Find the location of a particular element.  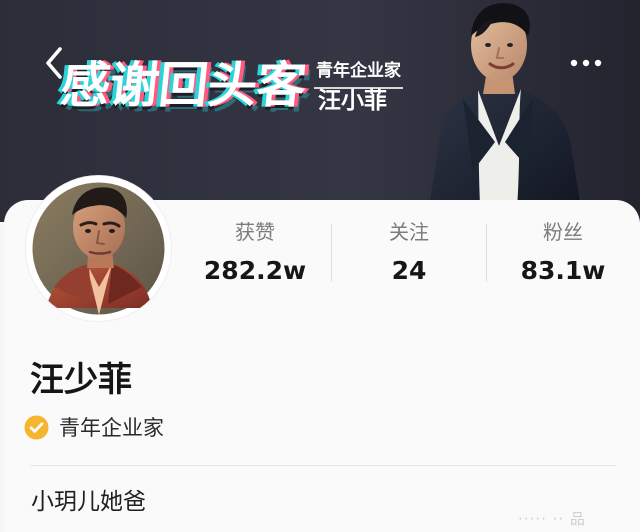

profile-stats: 获赞 282.2w 关注 24 粉丝 83.1w is located at coordinates (409, 253).